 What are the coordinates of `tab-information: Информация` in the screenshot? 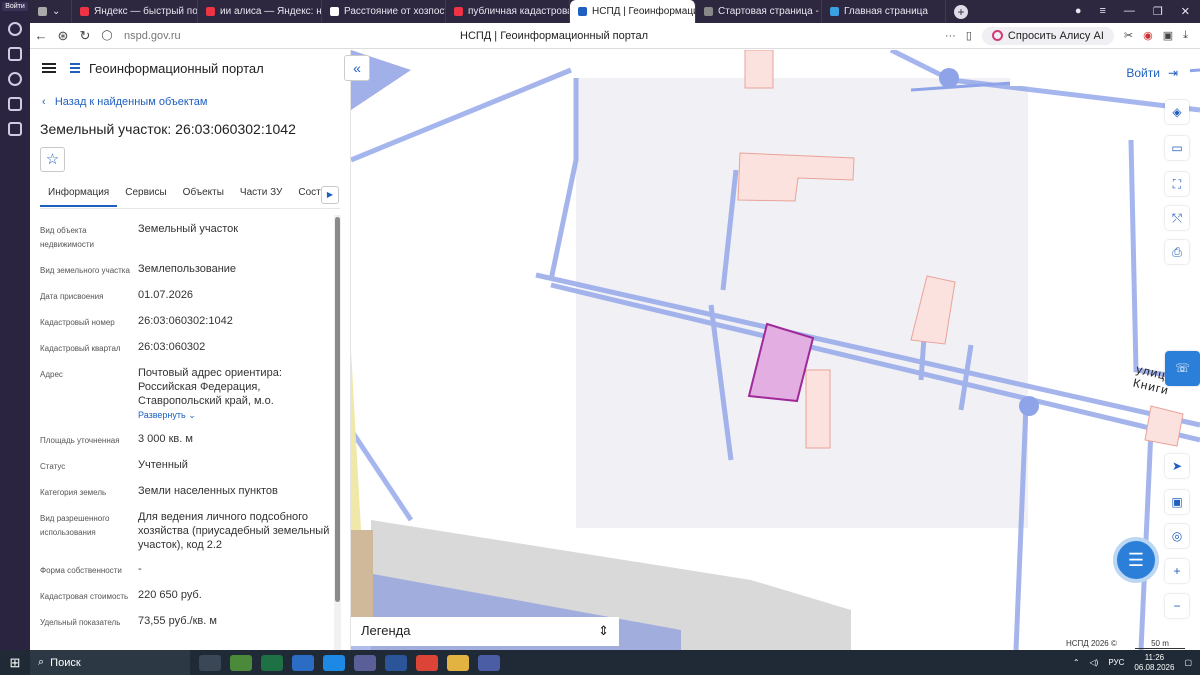 It's located at (79, 196).